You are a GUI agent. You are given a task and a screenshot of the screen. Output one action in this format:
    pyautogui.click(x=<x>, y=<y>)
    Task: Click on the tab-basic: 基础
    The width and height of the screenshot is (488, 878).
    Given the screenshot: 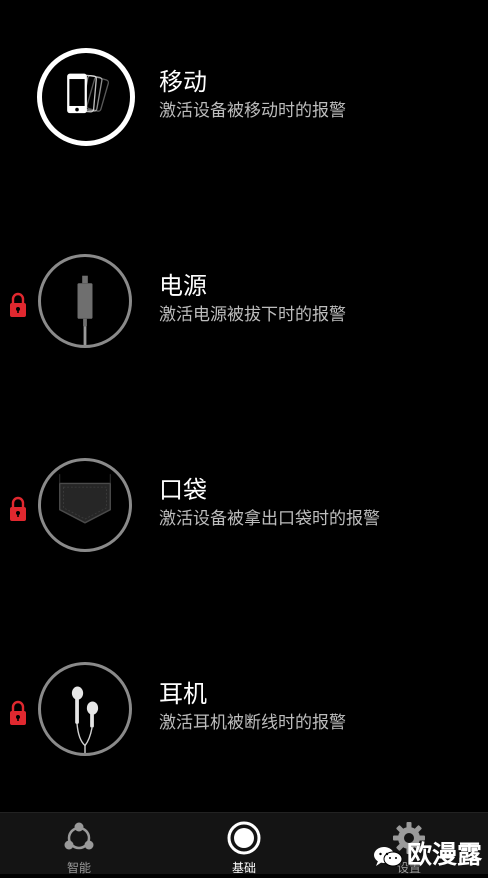 What is the action you would take?
    pyautogui.click(x=244, y=844)
    